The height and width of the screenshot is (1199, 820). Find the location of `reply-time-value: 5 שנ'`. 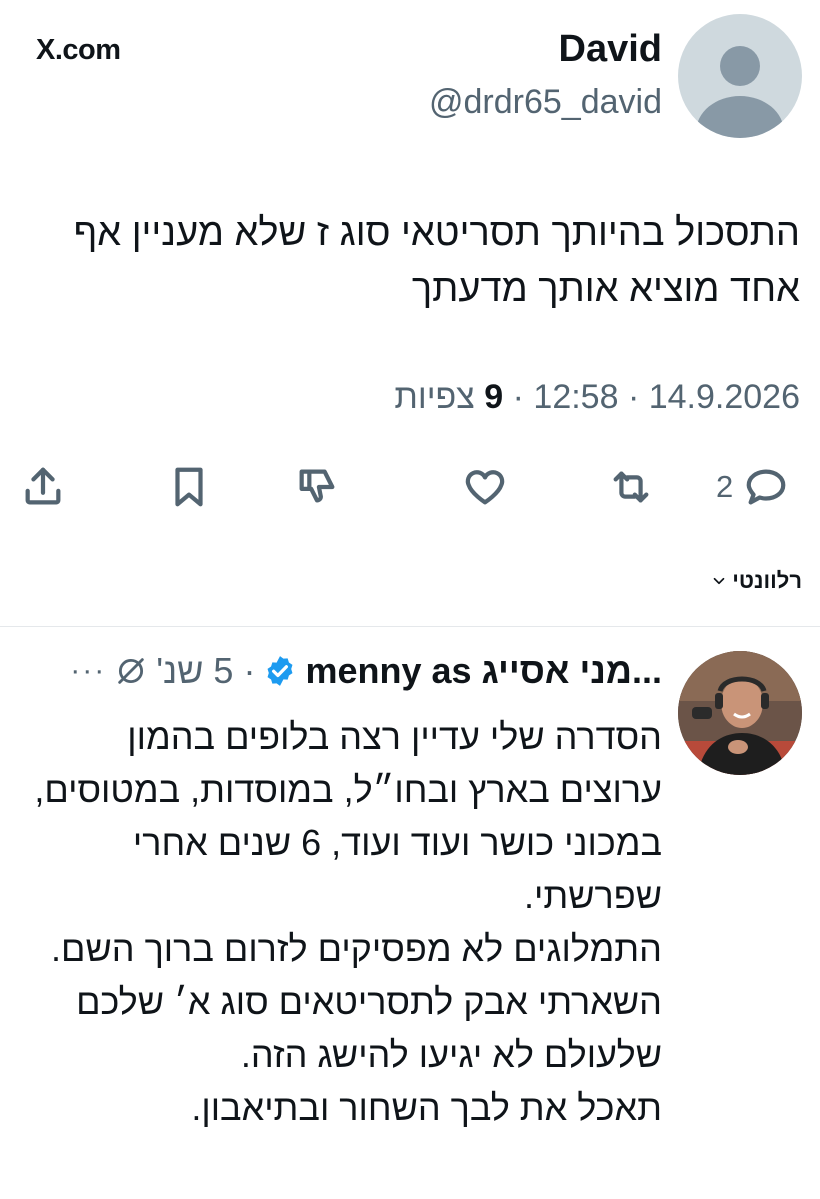

reply-time-value: 5 שנ' is located at coordinates (195, 670).